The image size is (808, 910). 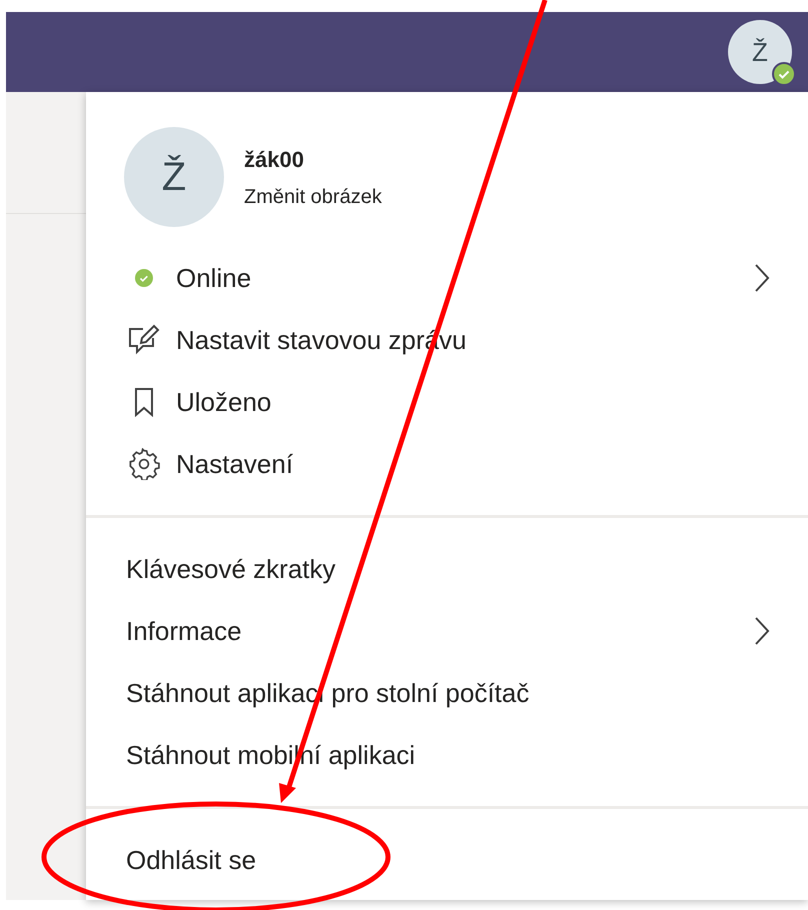 What do you see at coordinates (174, 177) in the screenshot?
I see `profile-avatar: Ž` at bounding box center [174, 177].